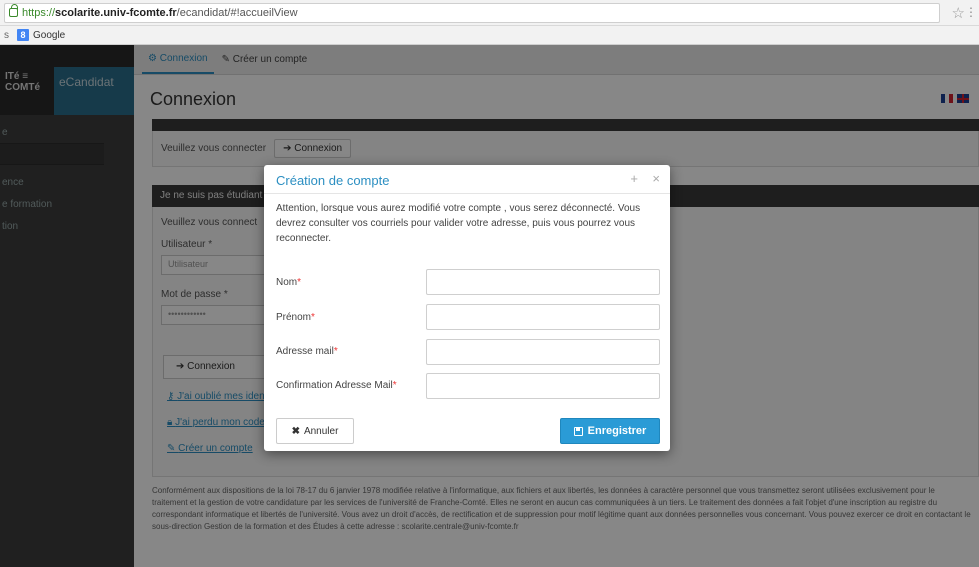 This screenshot has width=979, height=567. I want to click on bookmark-apps: s, so click(6, 35).